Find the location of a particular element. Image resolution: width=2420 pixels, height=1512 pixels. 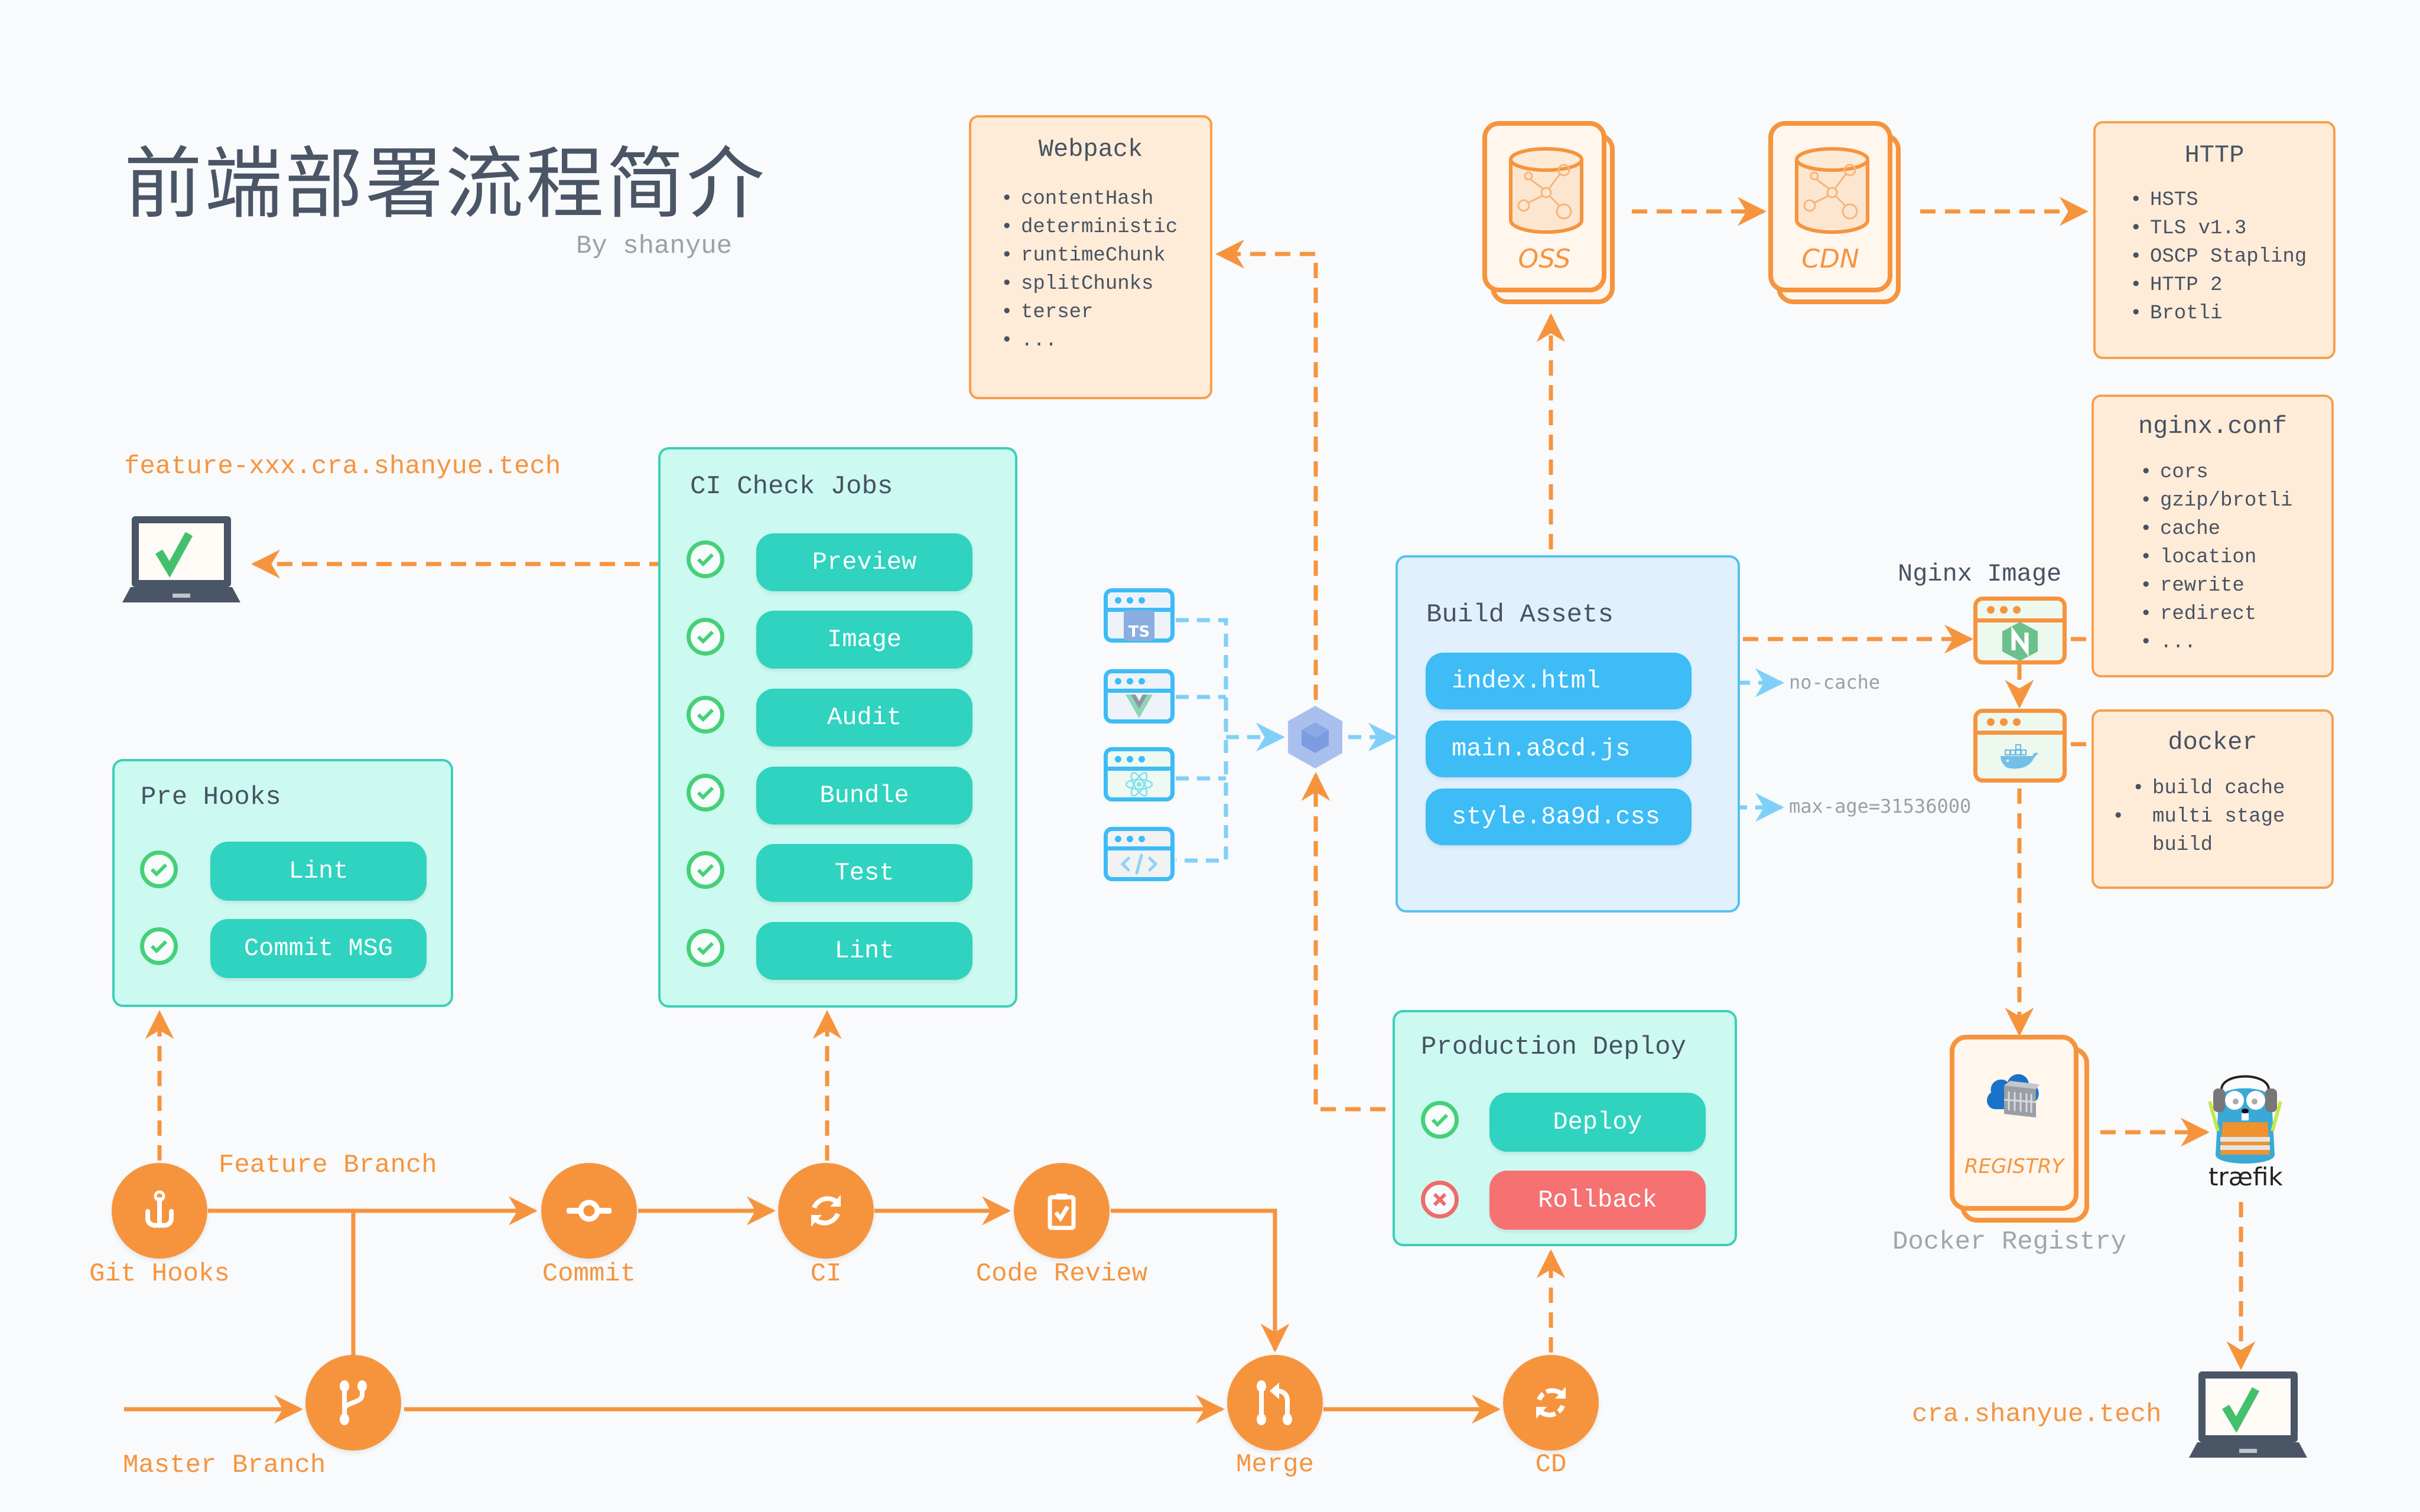

typescript-icon: TS is located at coordinates (1139, 625).